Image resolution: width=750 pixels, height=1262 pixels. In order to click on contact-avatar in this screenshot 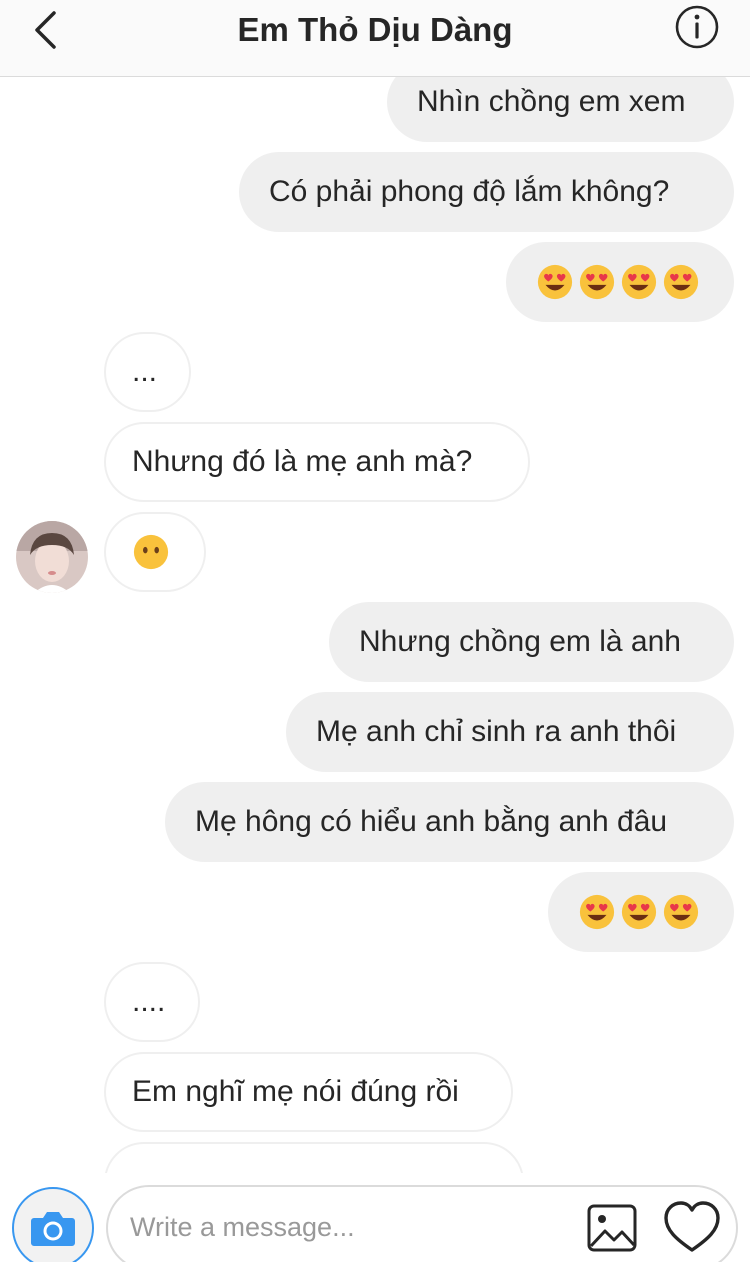, I will do `click(52, 557)`.